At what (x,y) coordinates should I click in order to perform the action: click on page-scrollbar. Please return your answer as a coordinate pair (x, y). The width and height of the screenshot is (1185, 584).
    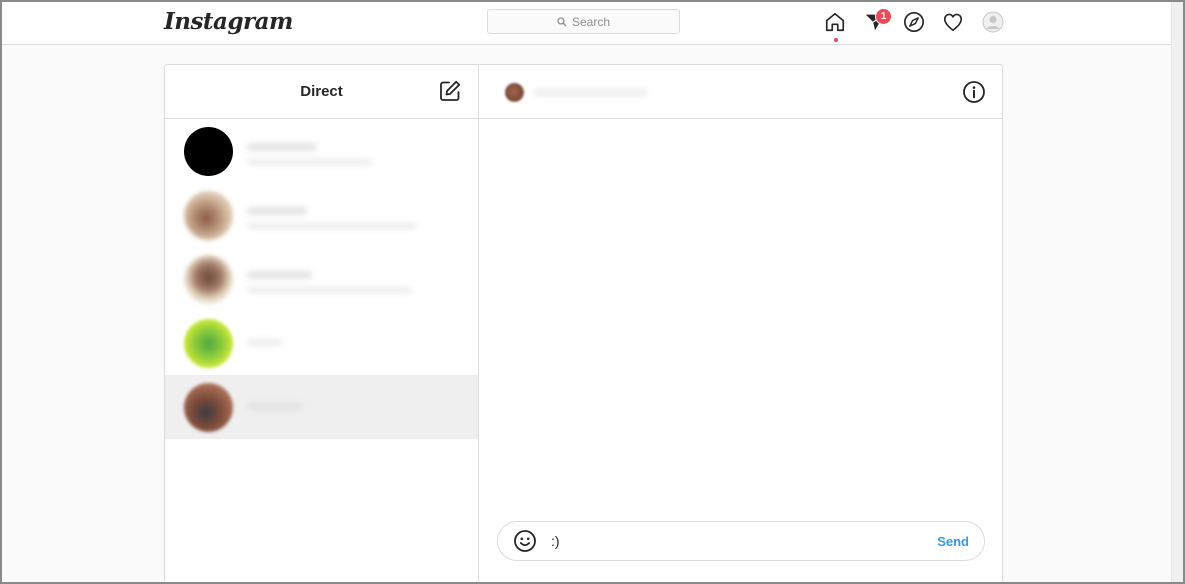
    Looking at the image, I should click on (1177, 292).